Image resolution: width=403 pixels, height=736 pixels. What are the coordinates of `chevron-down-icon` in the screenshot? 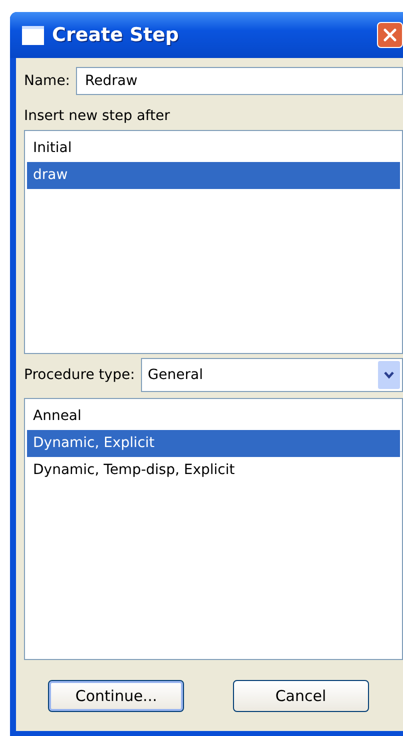 It's located at (389, 375).